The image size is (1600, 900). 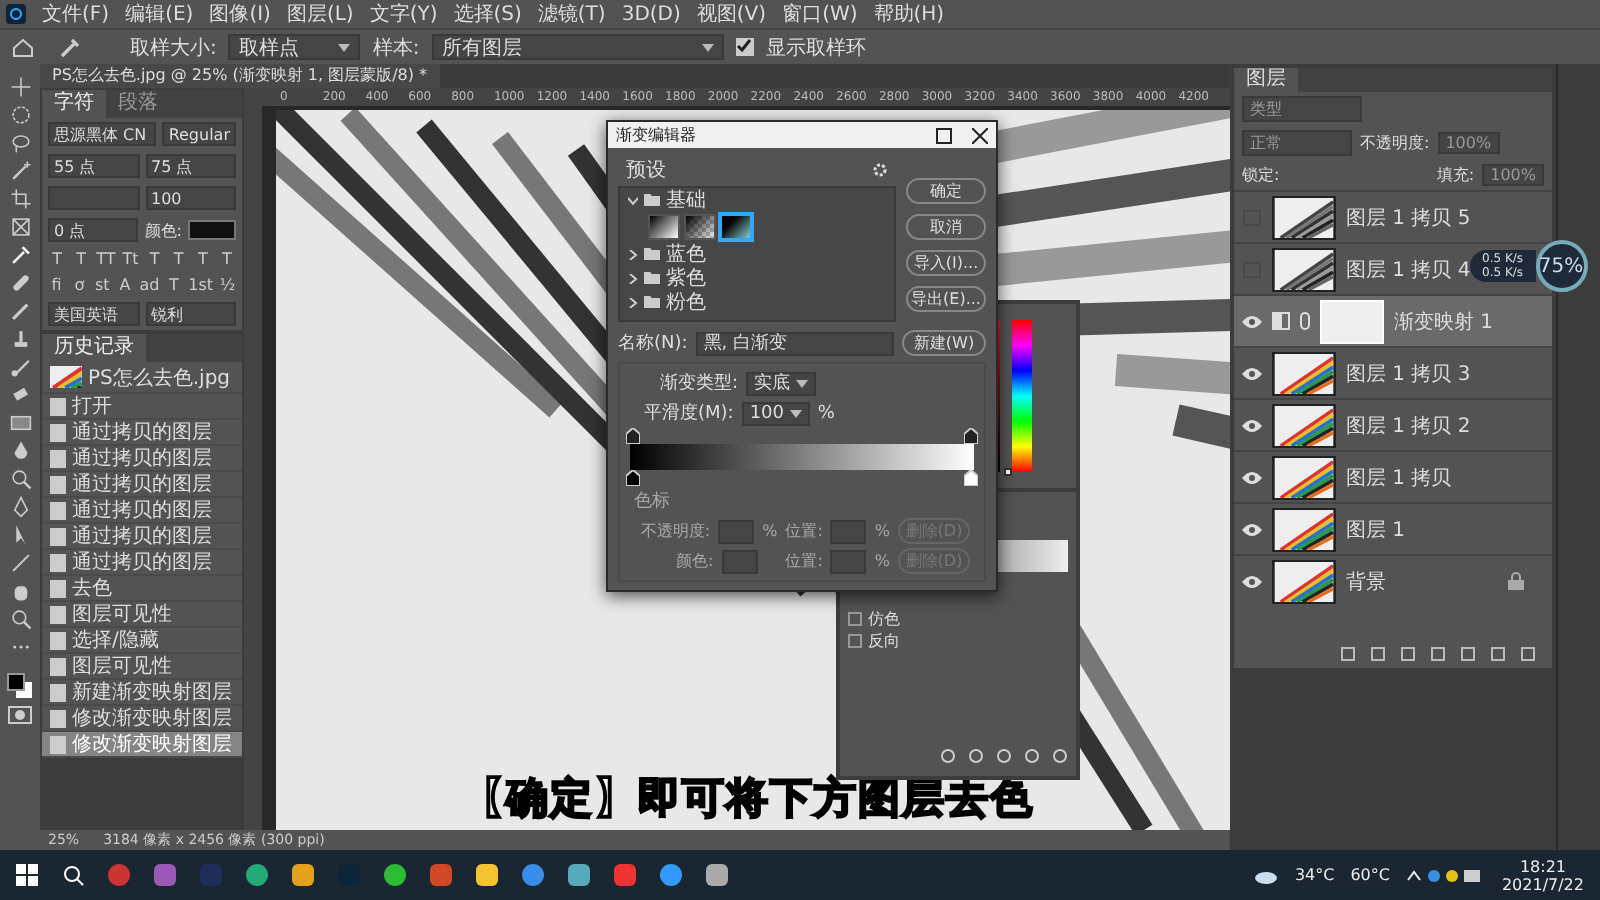 I want to click on leading-field: 75 点, so click(x=190, y=166).